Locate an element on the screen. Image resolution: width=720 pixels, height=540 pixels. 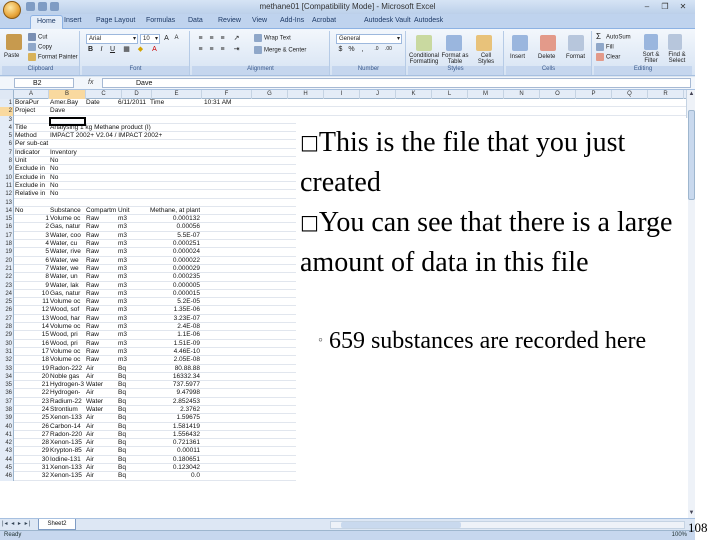
cell-b: Dave is located at coordinates (68, 111).